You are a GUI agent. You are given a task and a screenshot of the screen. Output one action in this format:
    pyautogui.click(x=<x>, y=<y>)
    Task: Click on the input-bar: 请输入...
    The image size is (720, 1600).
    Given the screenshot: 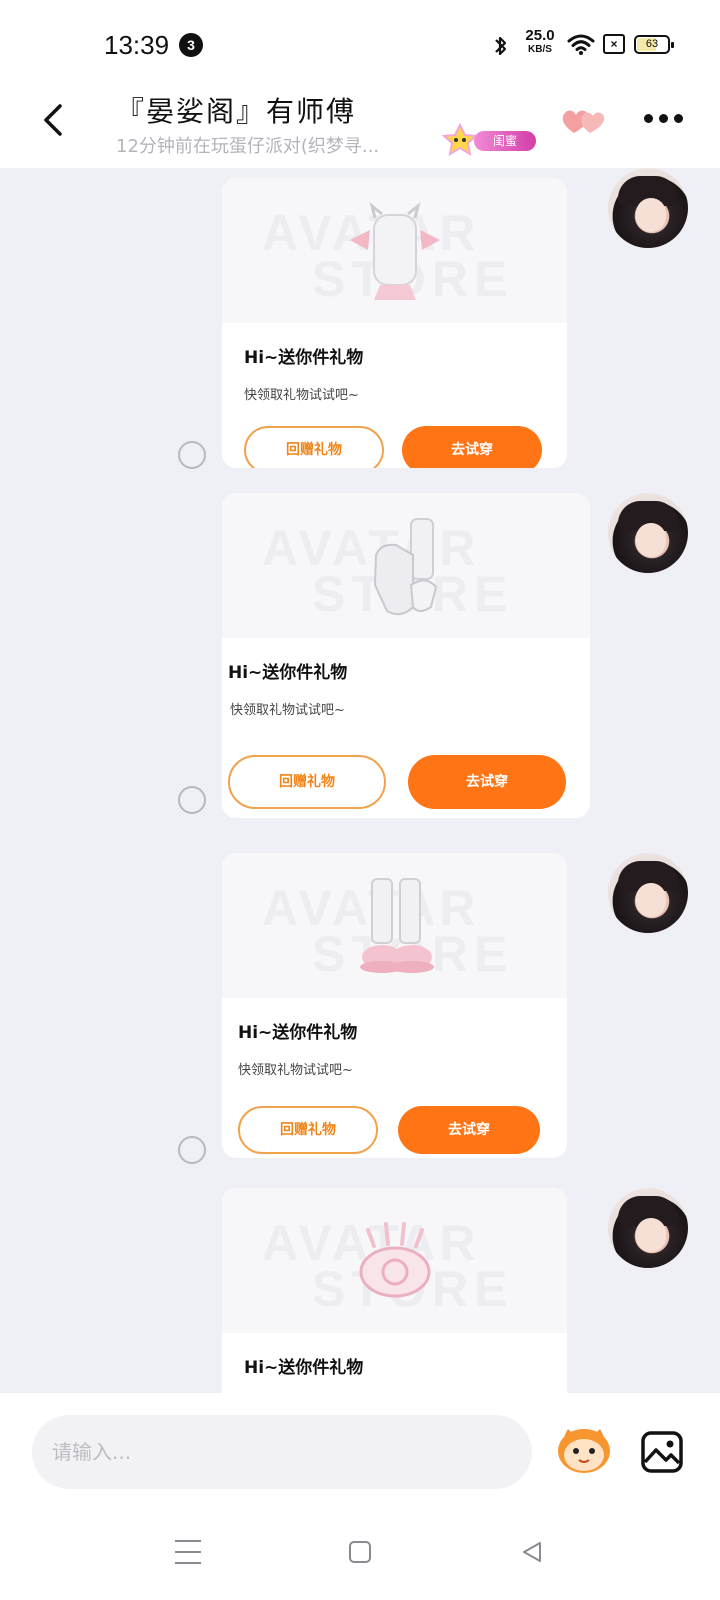 What is the action you would take?
    pyautogui.click(x=360, y=1446)
    